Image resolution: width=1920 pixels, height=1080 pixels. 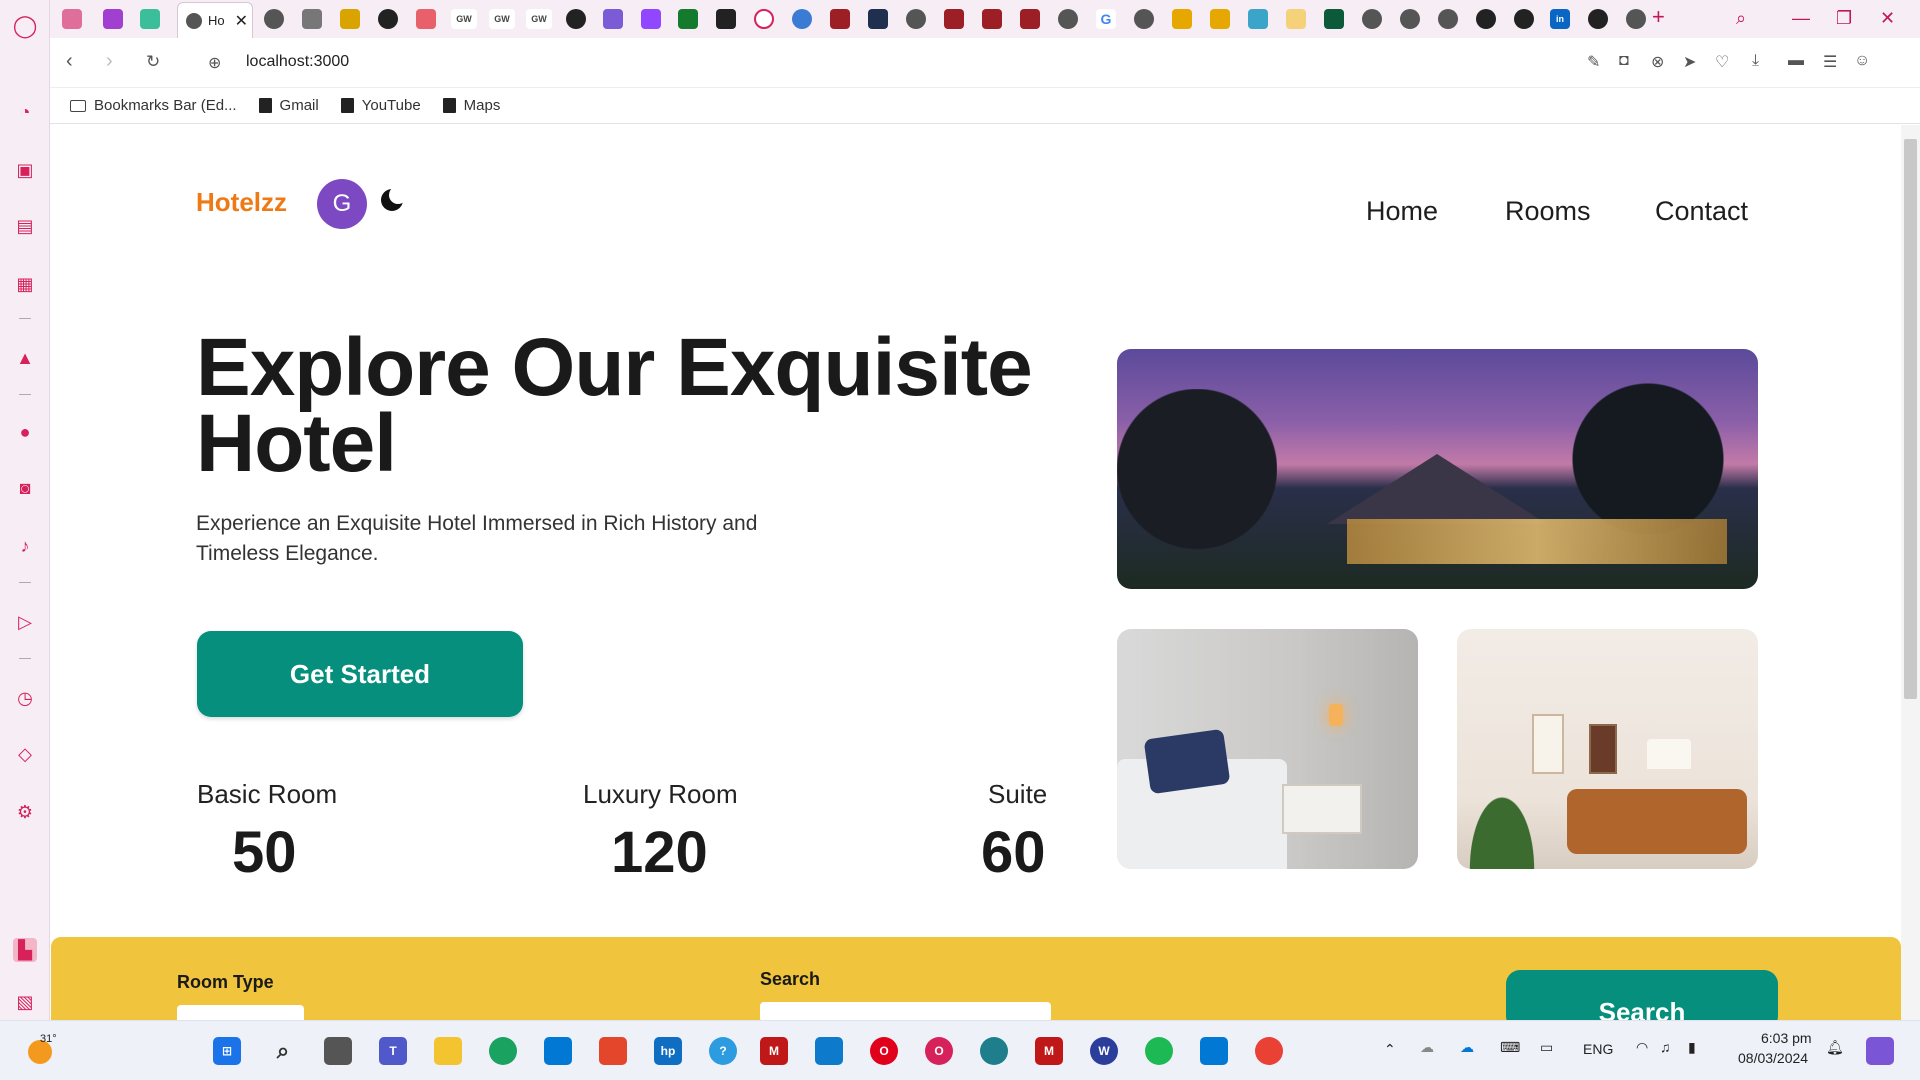 What do you see at coordinates (1214, 1051) in the screenshot?
I see `vscode-icon` at bounding box center [1214, 1051].